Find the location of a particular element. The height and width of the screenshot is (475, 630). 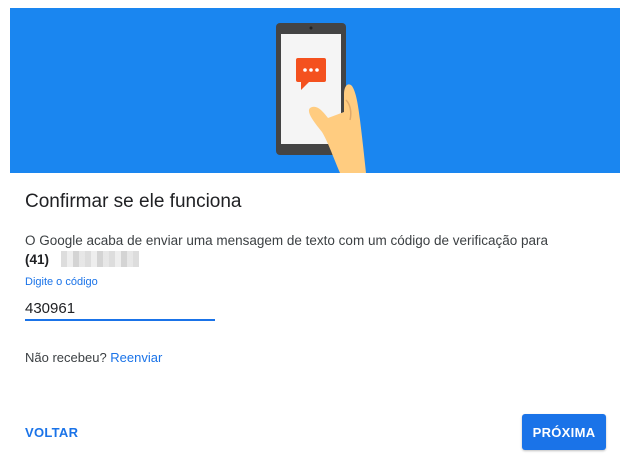

redacted-phone-digits is located at coordinates (100, 259).